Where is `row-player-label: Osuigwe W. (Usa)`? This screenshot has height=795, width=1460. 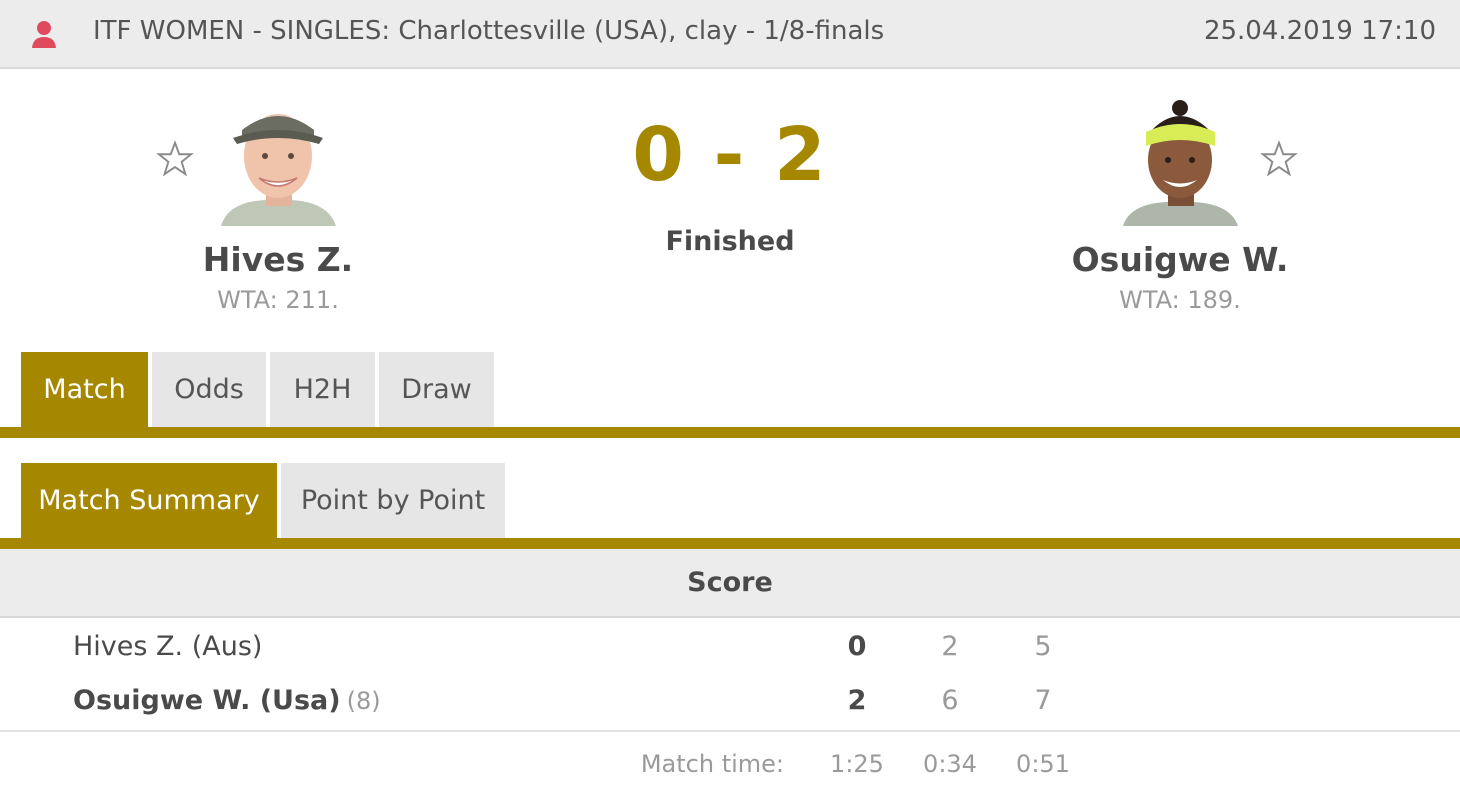
row-player-label: Osuigwe W. (Usa) is located at coordinates (207, 700).